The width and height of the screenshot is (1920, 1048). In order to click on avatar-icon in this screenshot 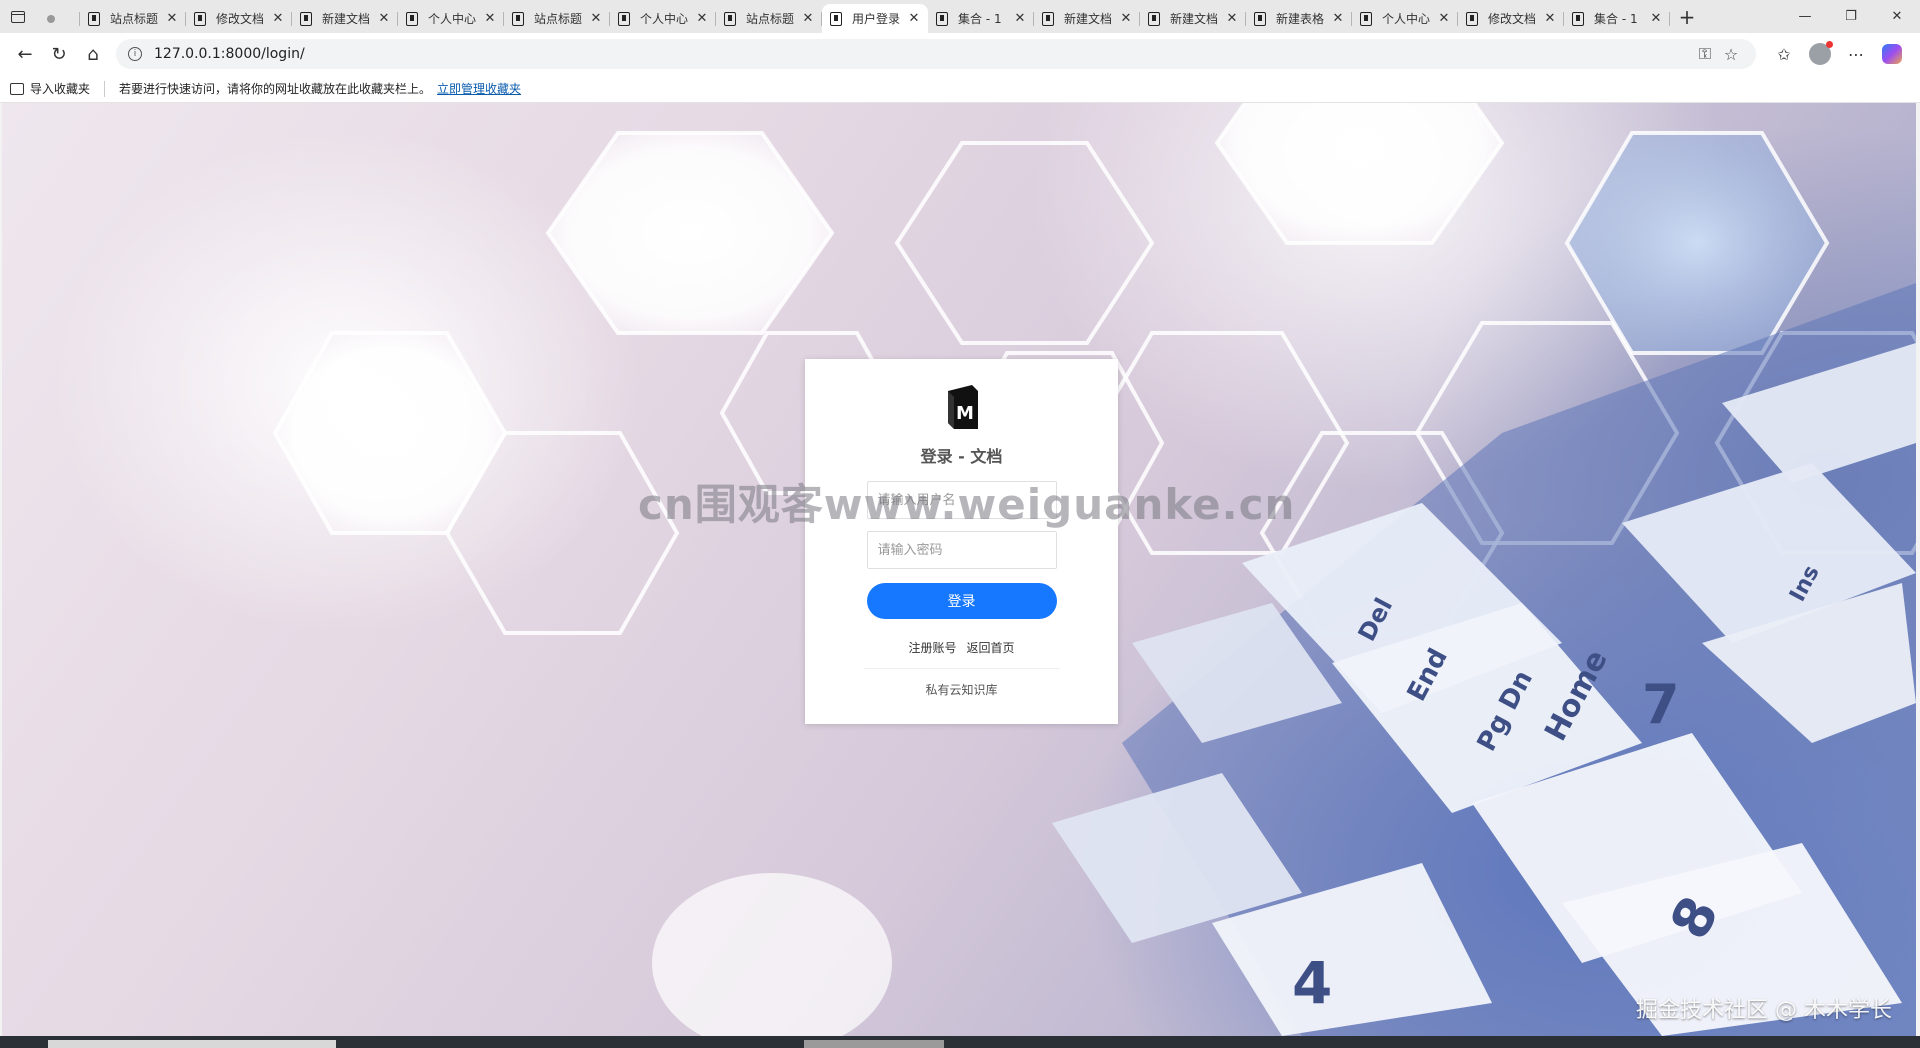, I will do `click(1821, 53)`.